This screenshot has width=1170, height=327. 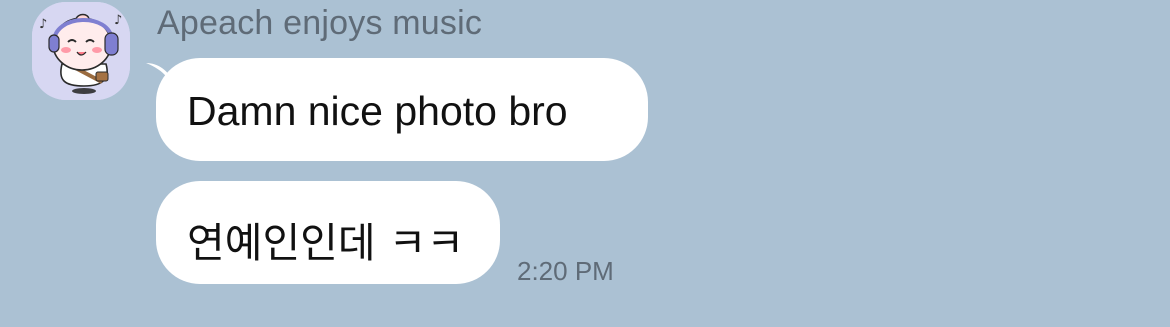 I want to click on sender-avatar: ♪ ♪, so click(x=81, y=51).